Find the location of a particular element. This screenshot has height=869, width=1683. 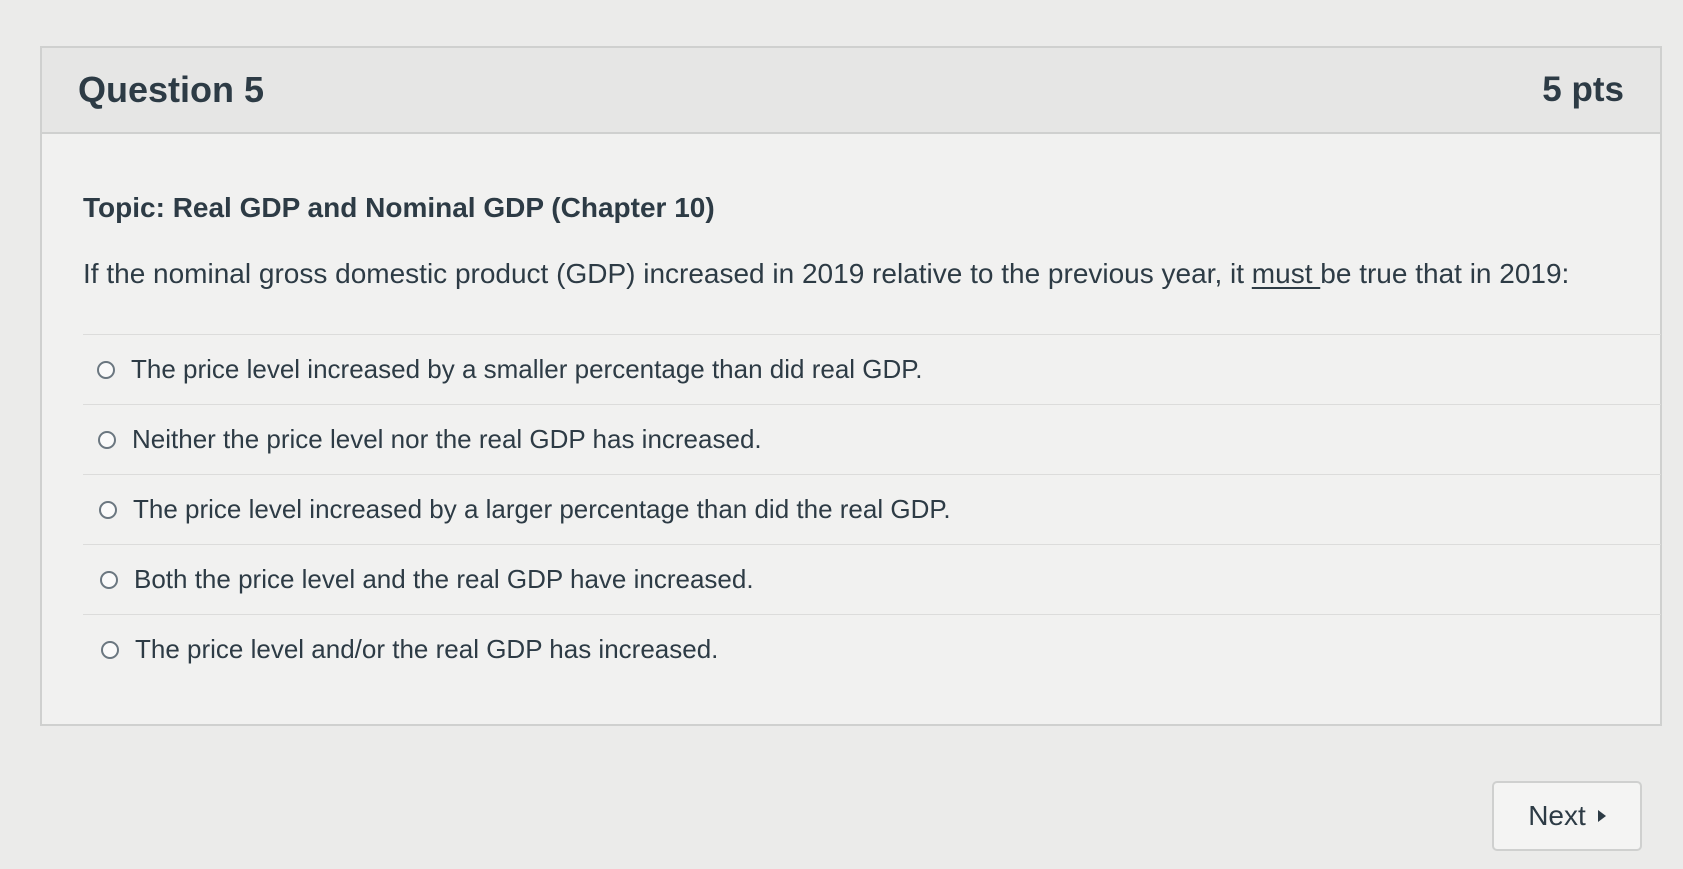

question-header: Question 5 5 pts is located at coordinates (851, 91).